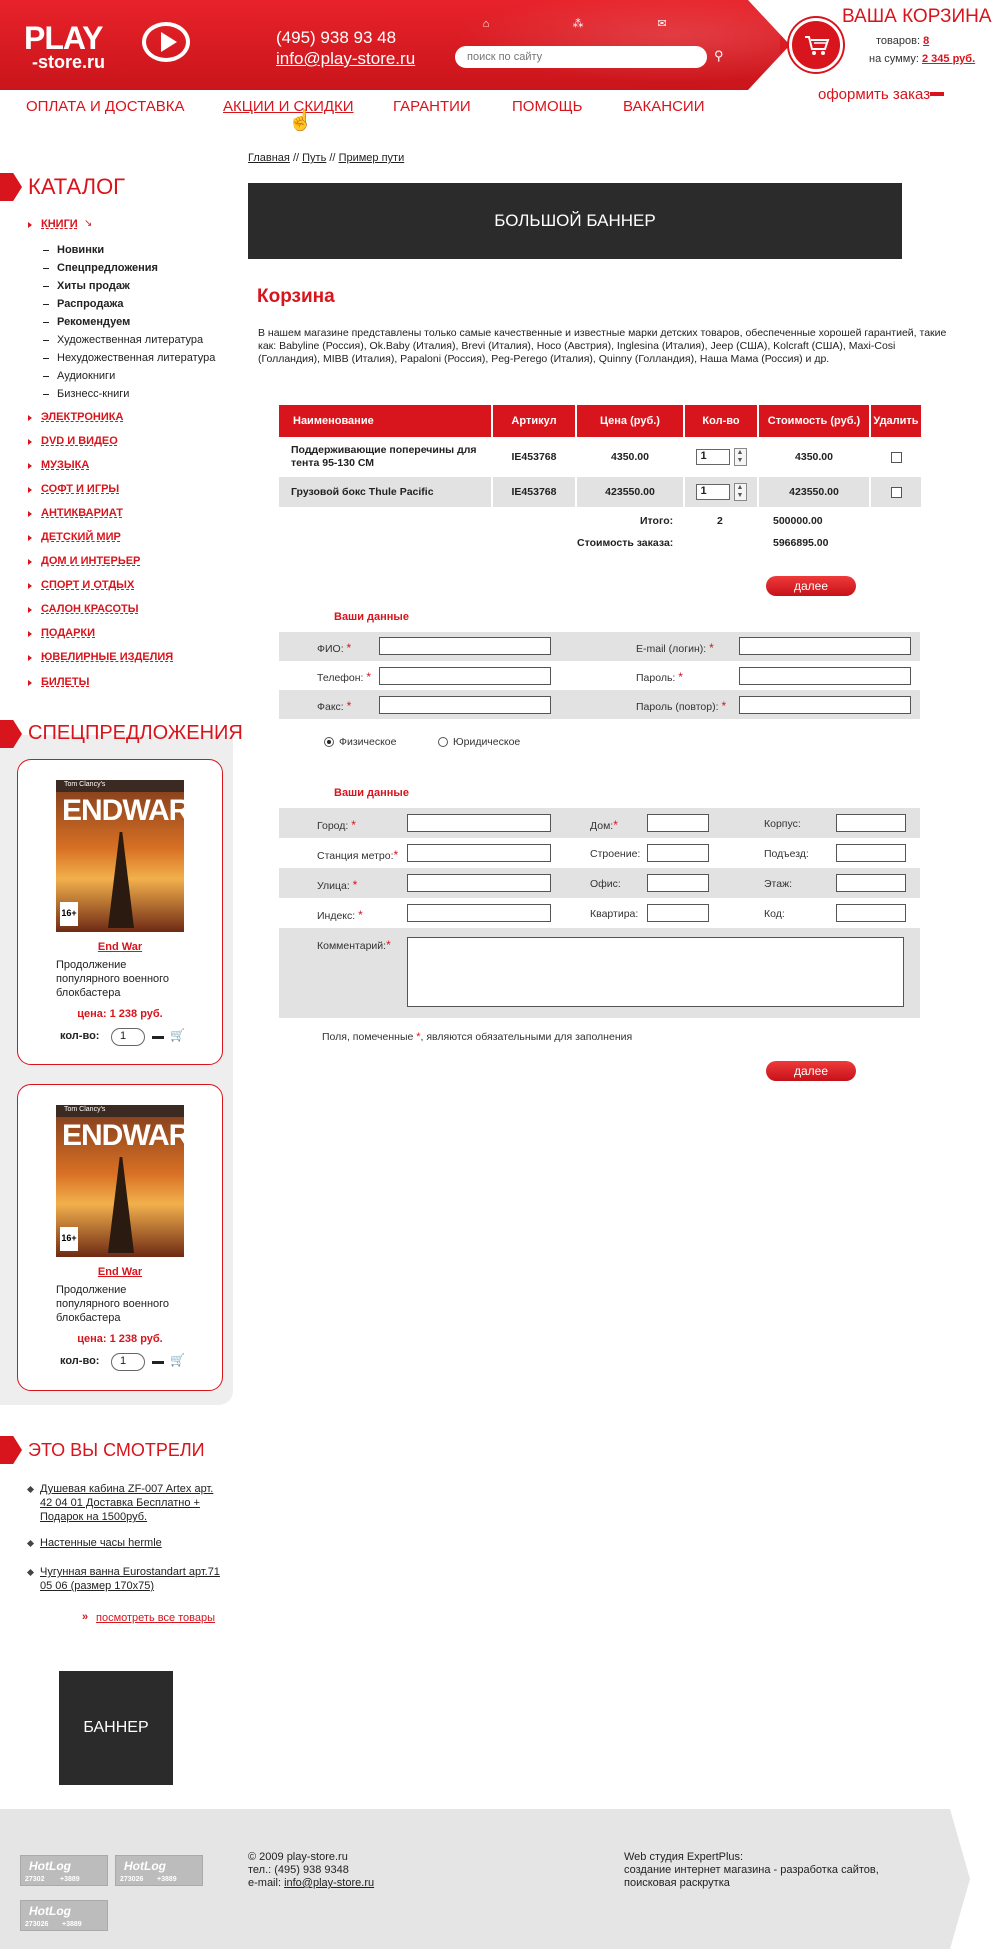 This screenshot has height=1949, width=1000. I want to click on catalog-item-books: КНИГИ, so click(59, 224).